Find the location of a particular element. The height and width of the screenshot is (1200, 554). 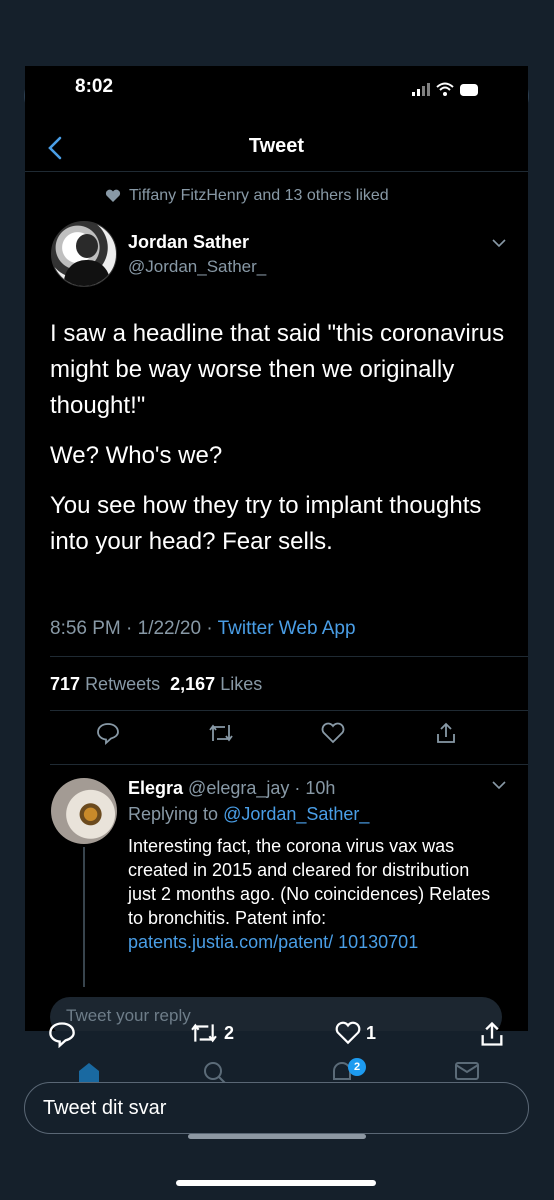

patent-link: patents.justia.com/patent/ 10130701 is located at coordinates (273, 942).